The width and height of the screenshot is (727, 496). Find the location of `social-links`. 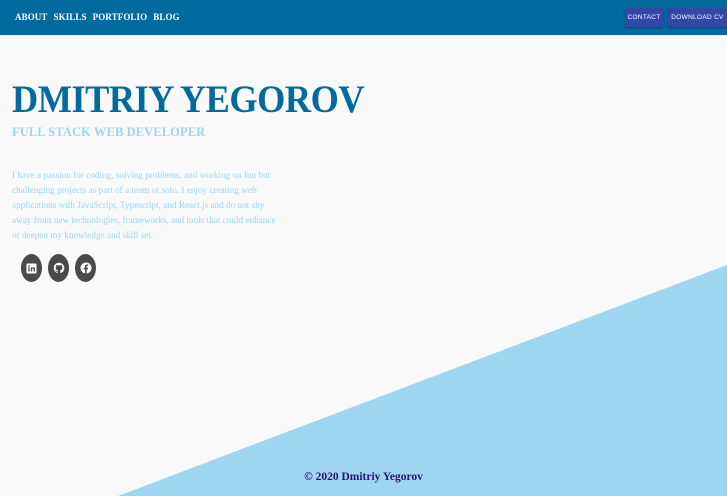

social-links is located at coordinates (58, 268).